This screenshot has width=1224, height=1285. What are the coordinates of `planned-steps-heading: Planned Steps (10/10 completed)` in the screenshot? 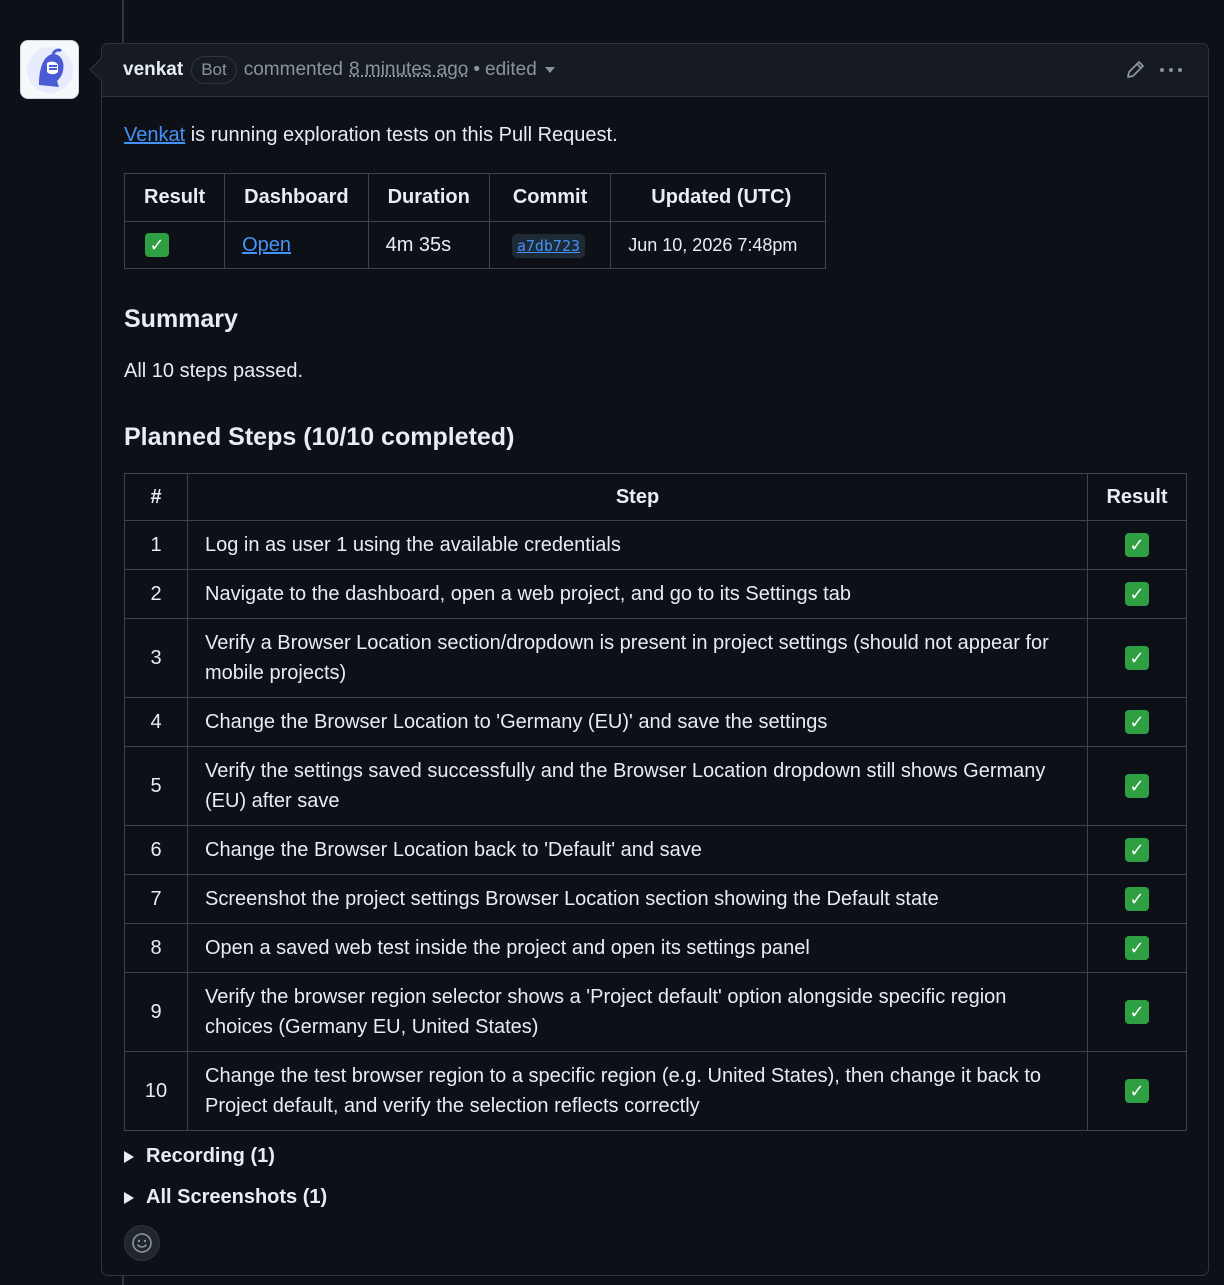 It's located at (319, 437).